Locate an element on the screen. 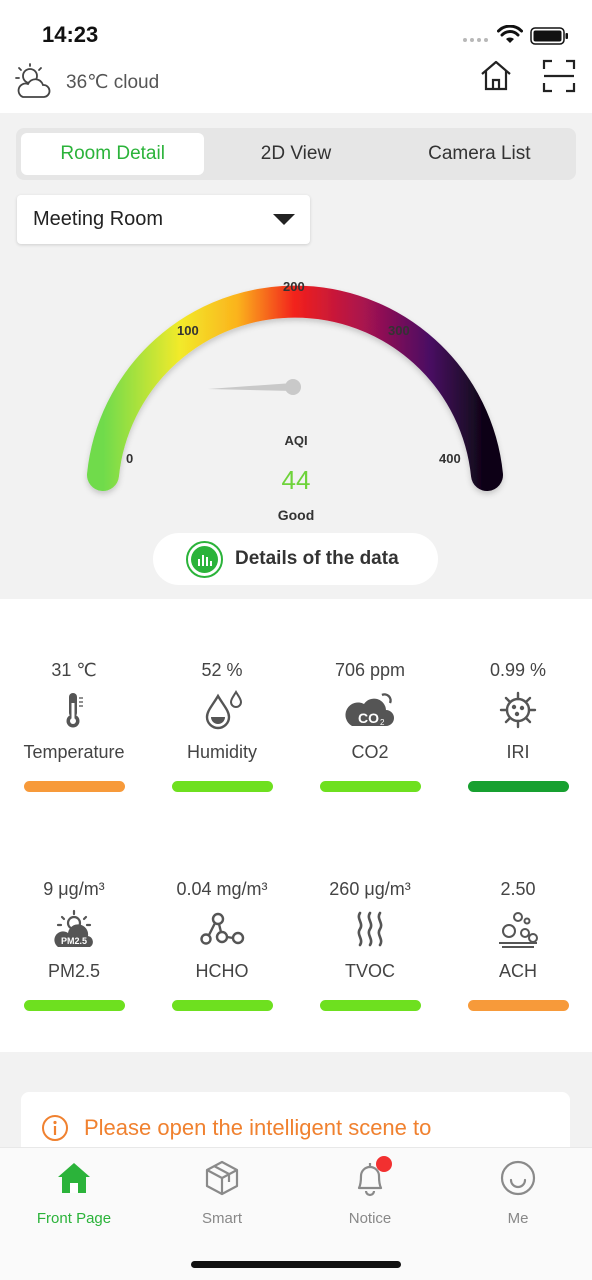  metric-co2: 706 ppm CO 2 CO2 is located at coordinates (370, 726).